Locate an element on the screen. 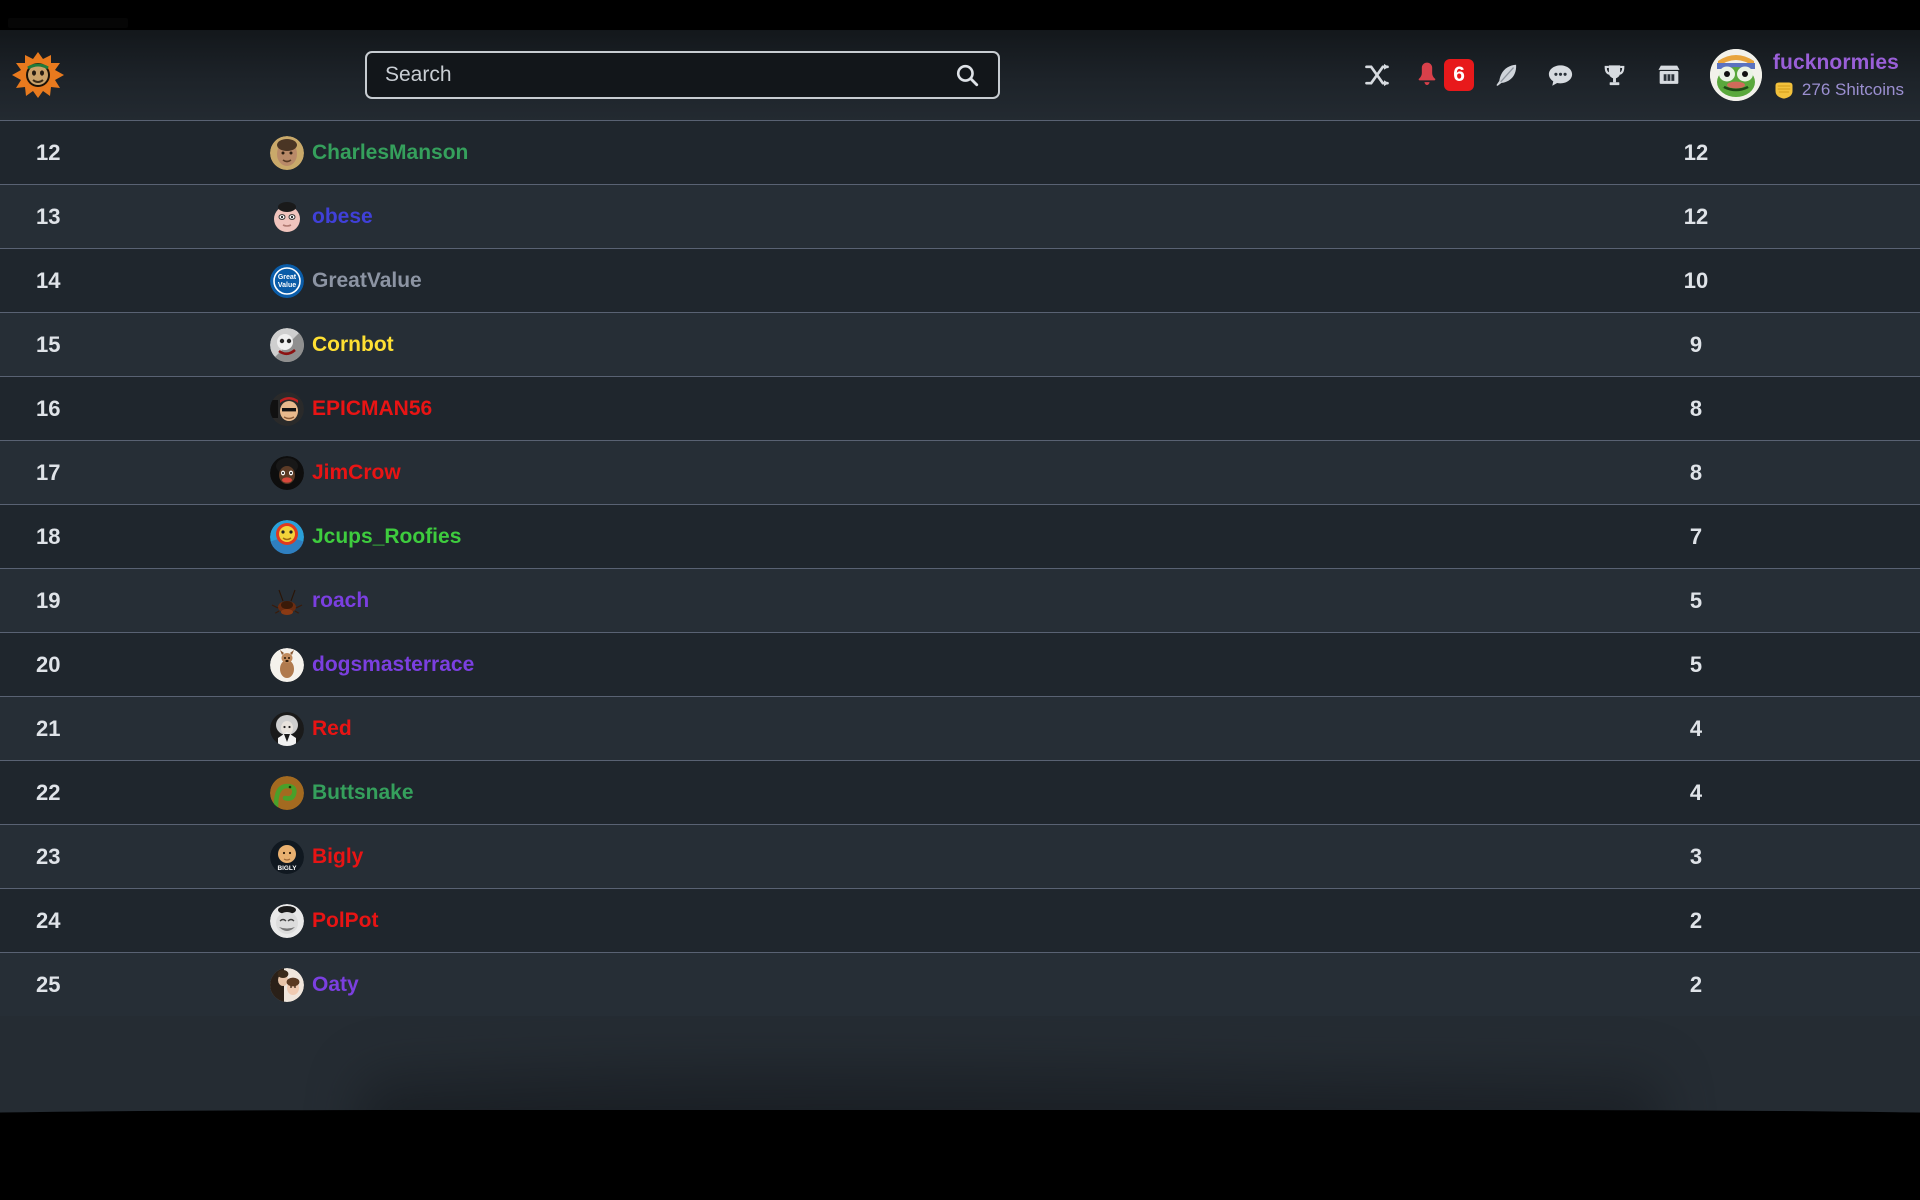  rank-cell: 20 is located at coordinates (48, 664).